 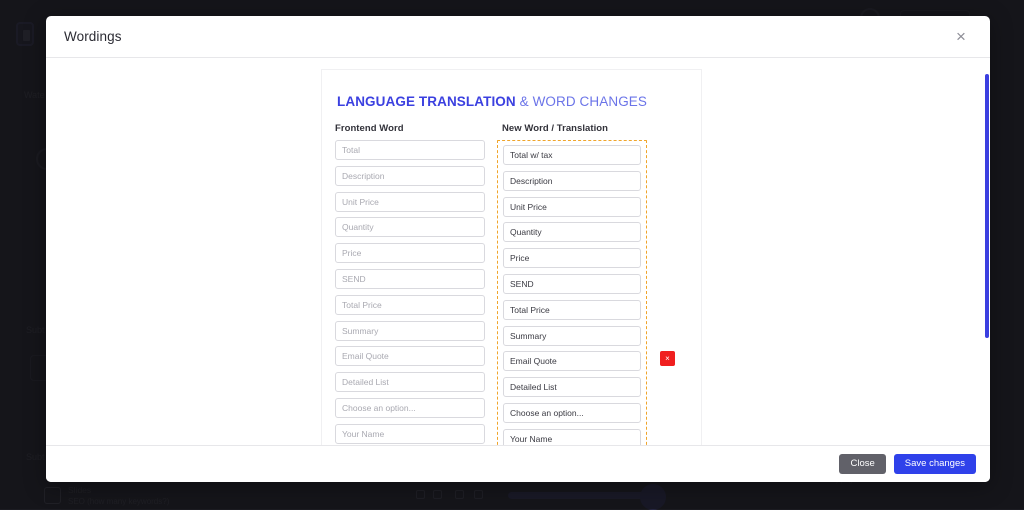 What do you see at coordinates (572, 387) in the screenshot?
I see `new-word-input: Detailed List` at bounding box center [572, 387].